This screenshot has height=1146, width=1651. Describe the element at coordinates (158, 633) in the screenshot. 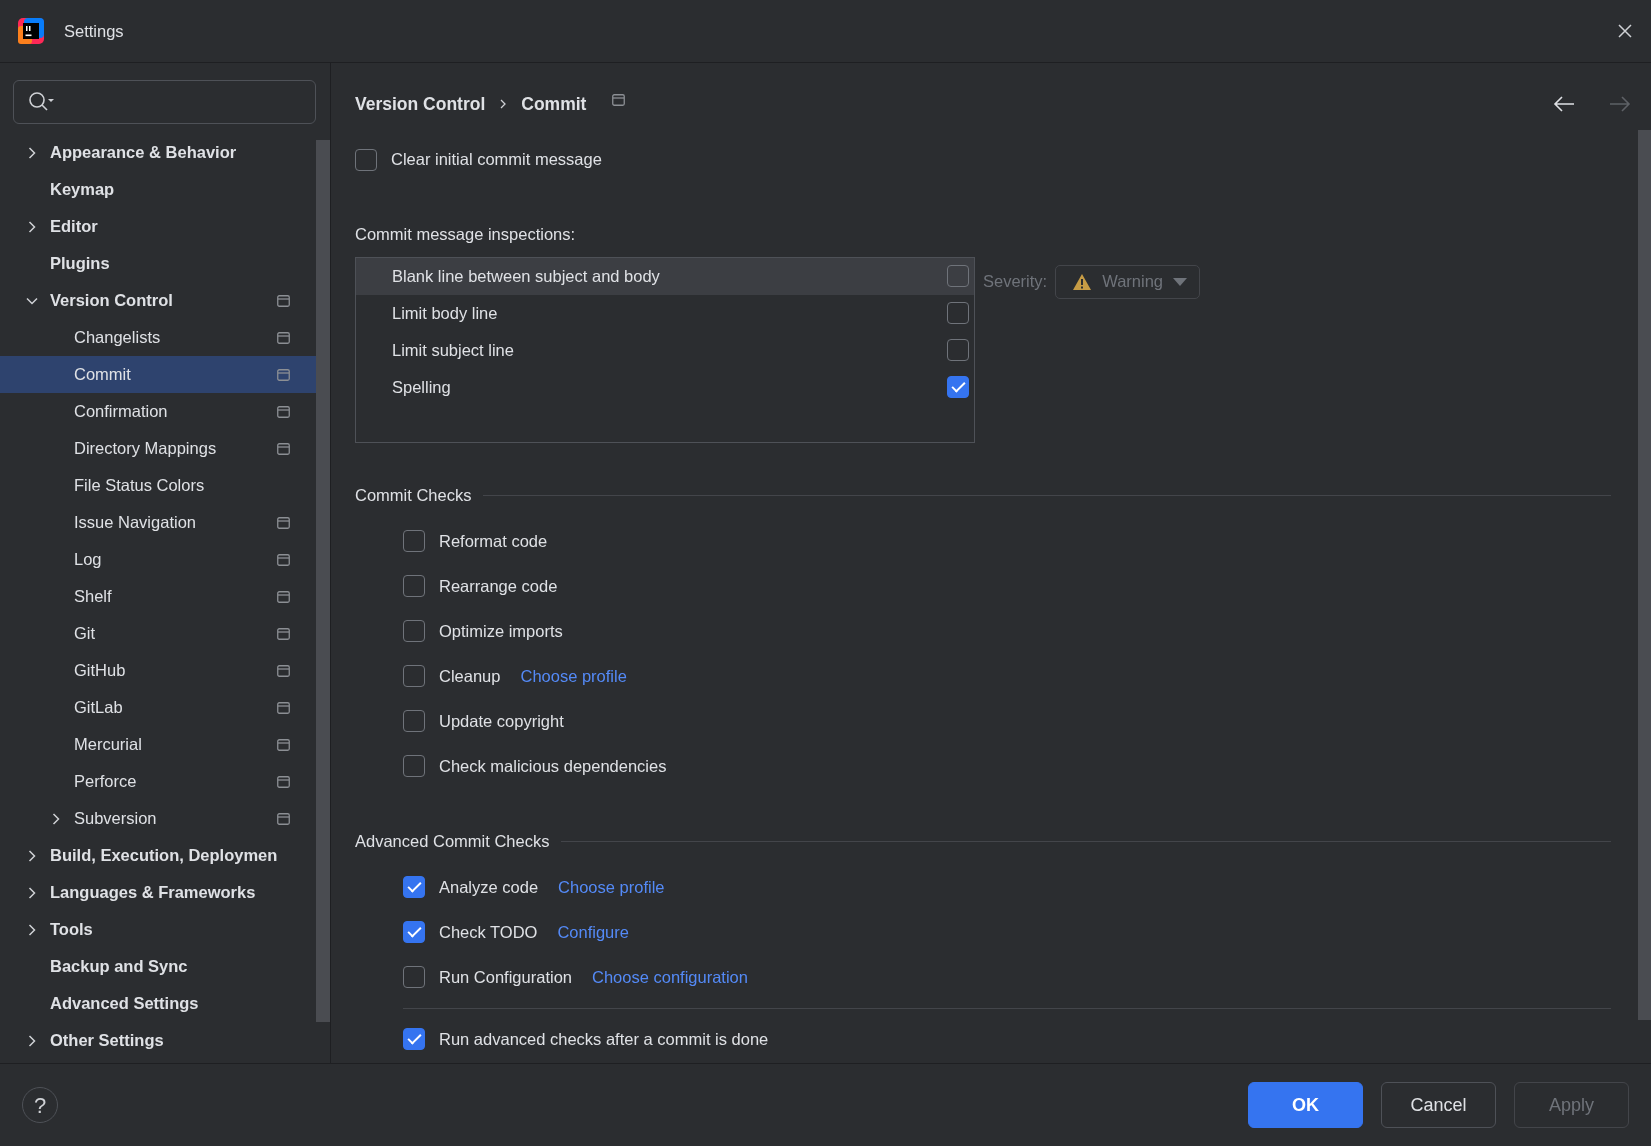

I see `tree-item: Git` at that location.